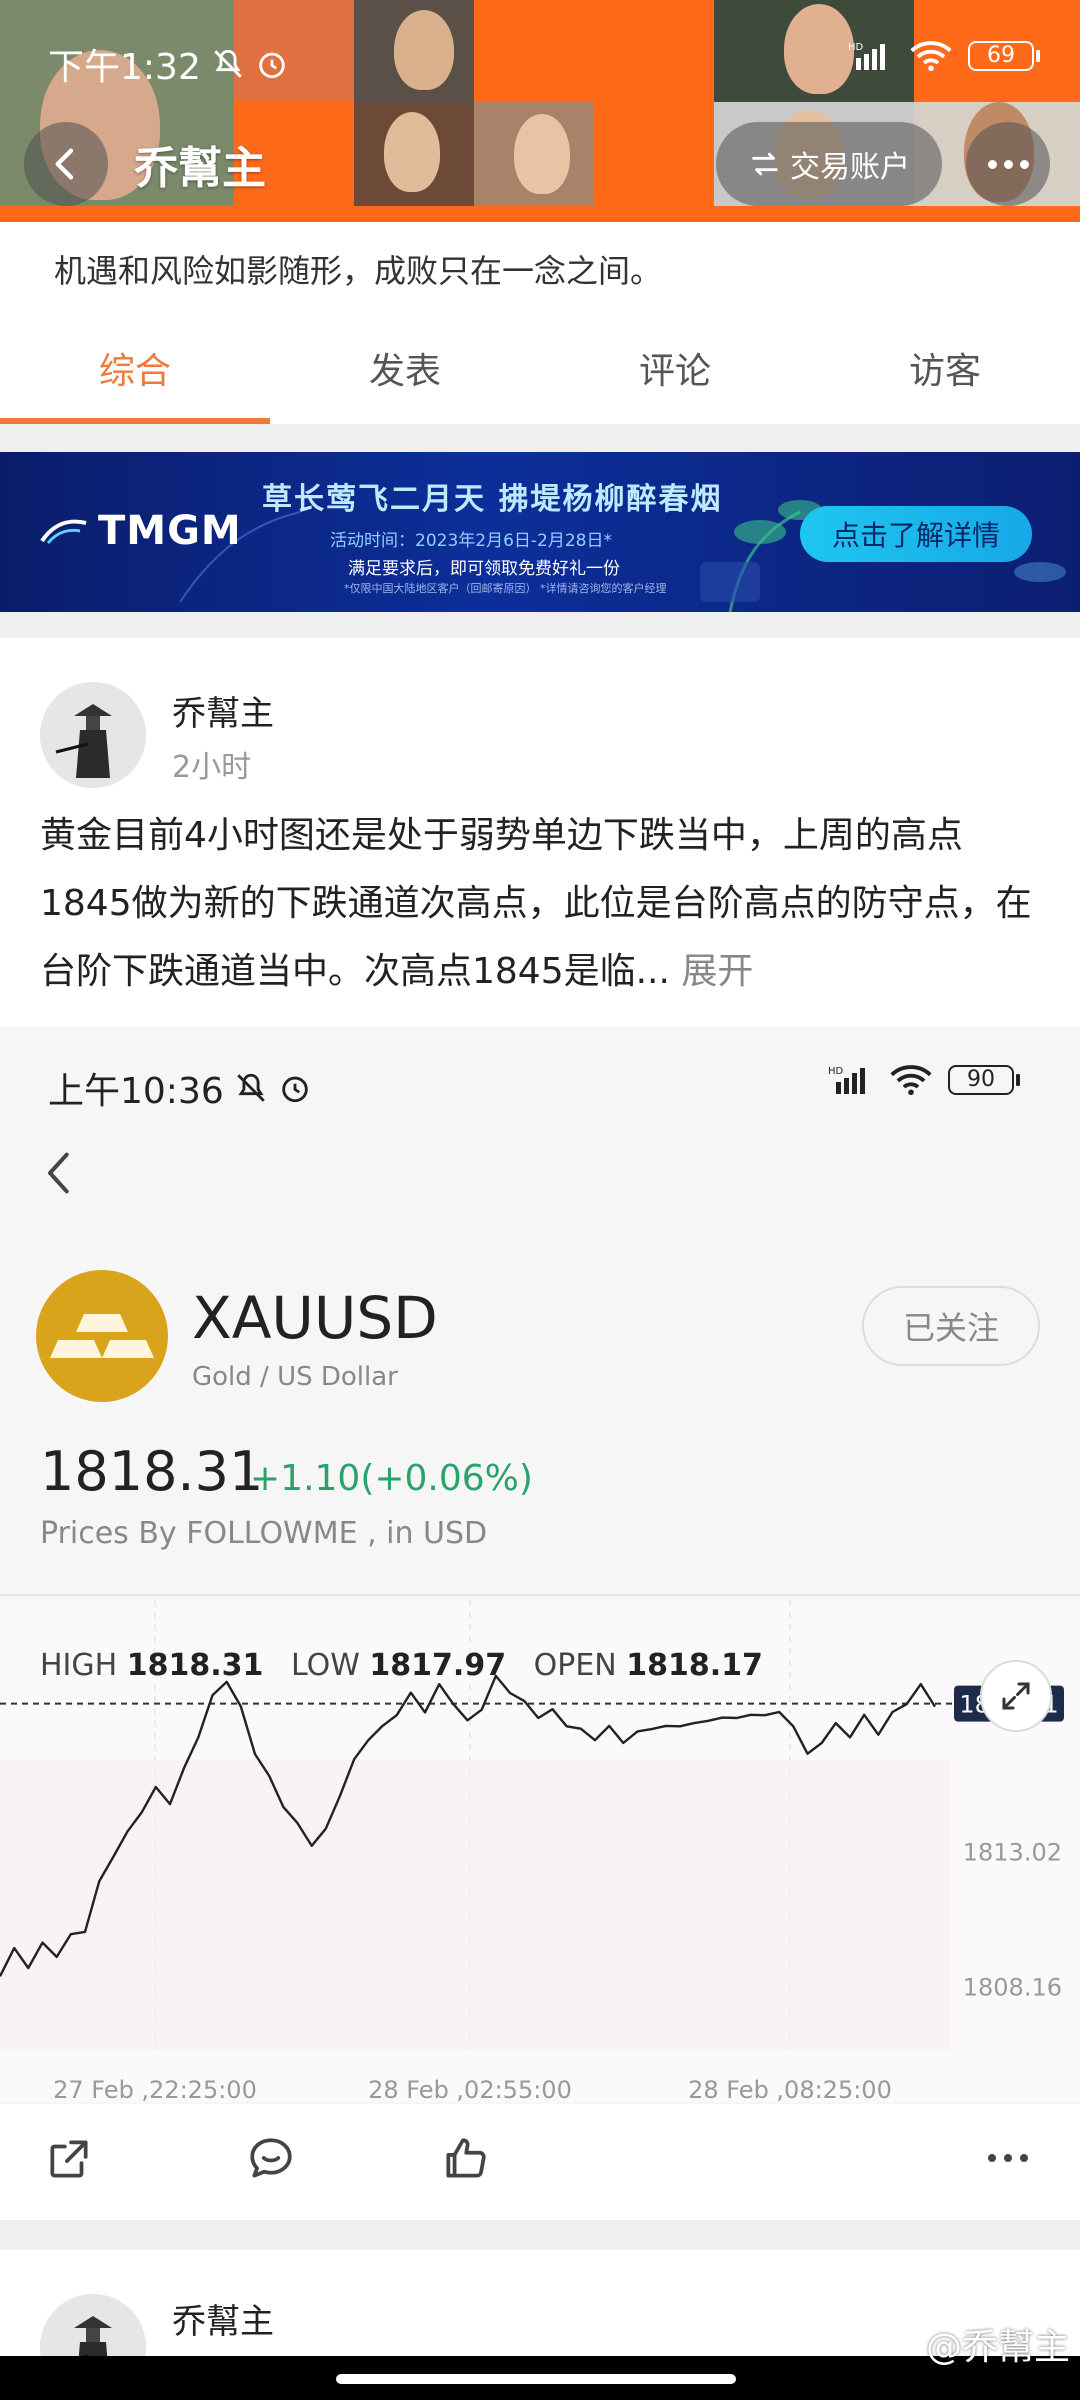 Image resolution: width=1080 pixels, height=2400 pixels. Describe the element at coordinates (470, 2089) in the screenshot. I see `x-tick-label: 28 Feb ,02:55:00` at that location.